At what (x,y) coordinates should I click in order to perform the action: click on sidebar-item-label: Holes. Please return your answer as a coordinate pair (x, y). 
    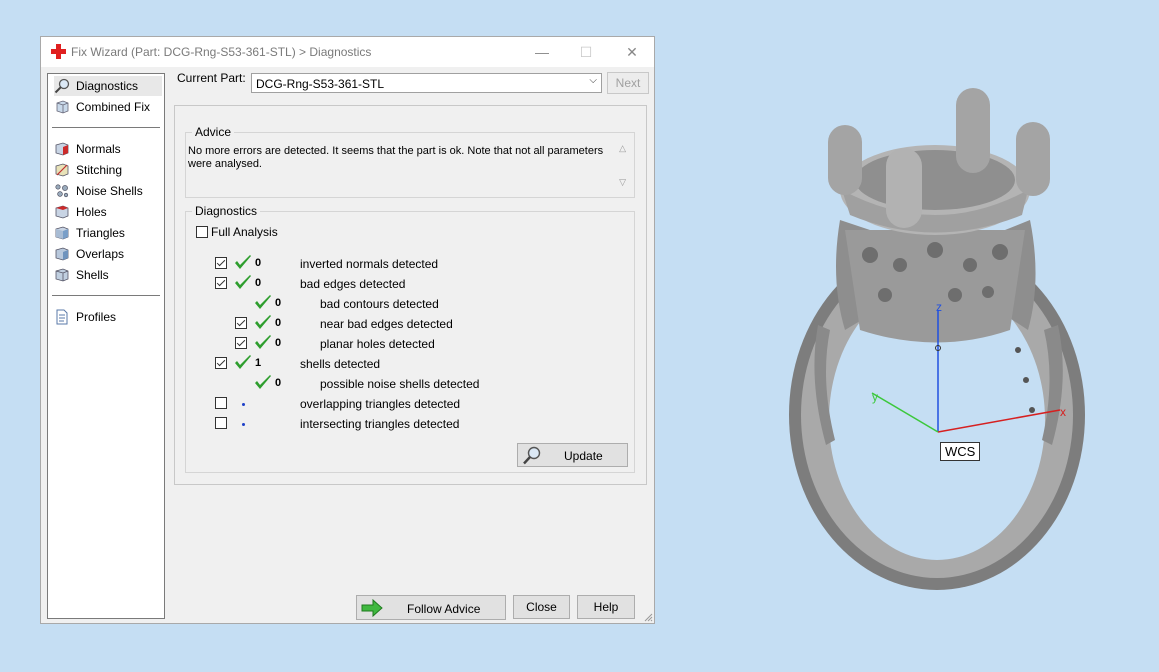
    Looking at the image, I should click on (91, 212).